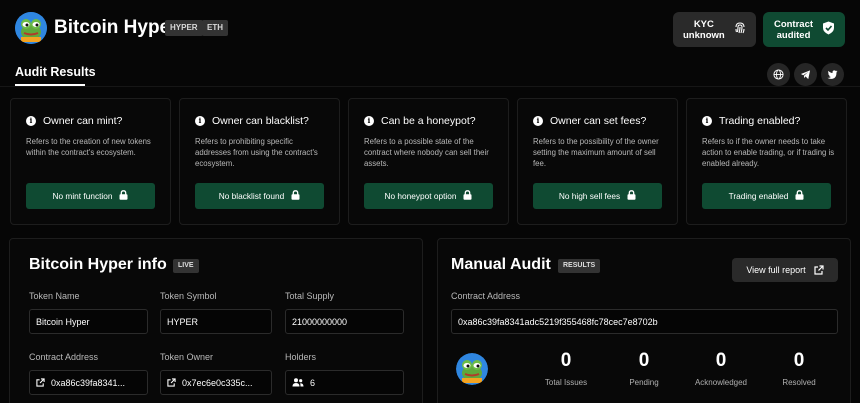 The width and height of the screenshot is (860, 403). What do you see at coordinates (793, 29) in the screenshot?
I see `audit-label: Contract audited` at bounding box center [793, 29].